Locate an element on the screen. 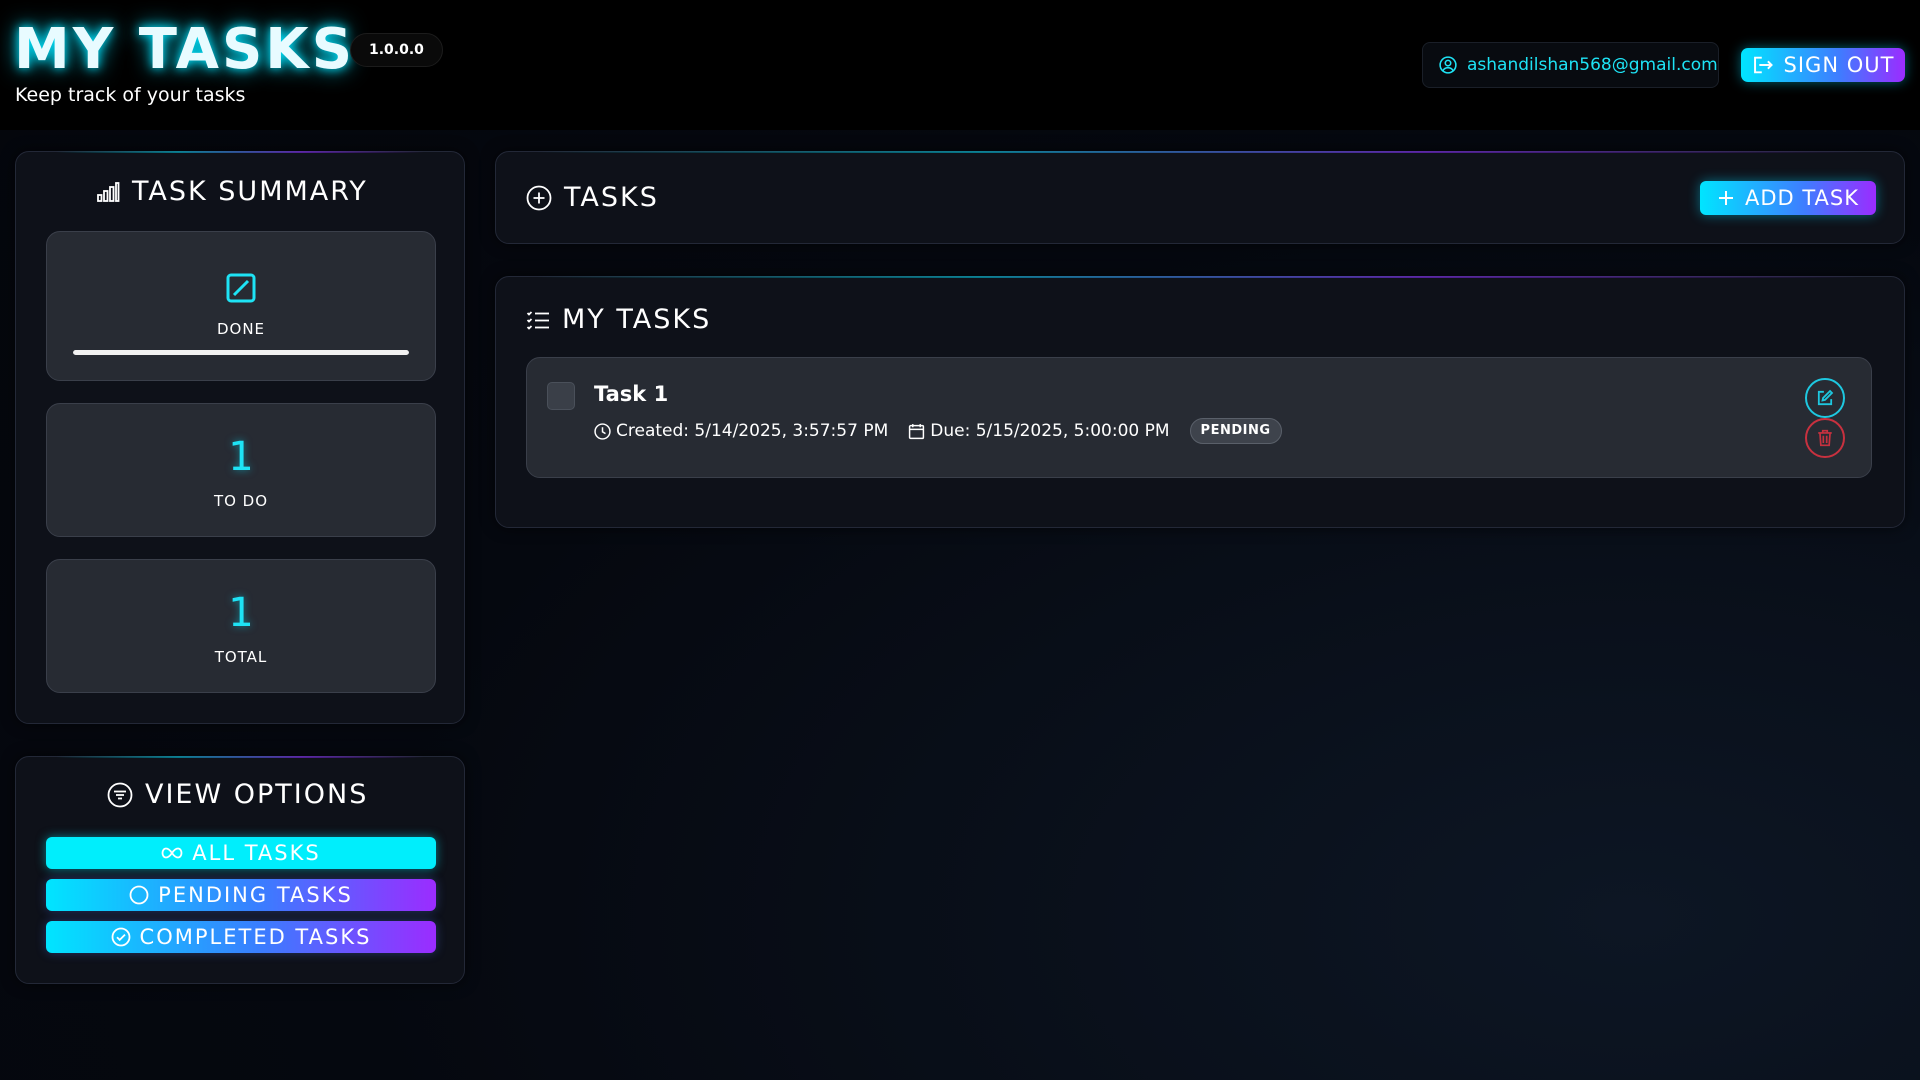 The height and width of the screenshot is (1080, 1920). user-account-pill: ashandilshan568@gmail.com is located at coordinates (1570, 65).